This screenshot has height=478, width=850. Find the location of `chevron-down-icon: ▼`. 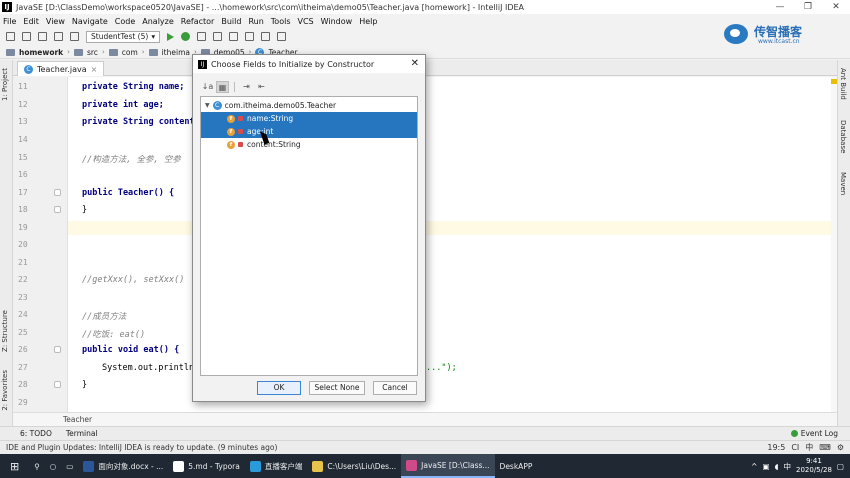

chevron-down-icon: ▼ is located at coordinates (207, 105).